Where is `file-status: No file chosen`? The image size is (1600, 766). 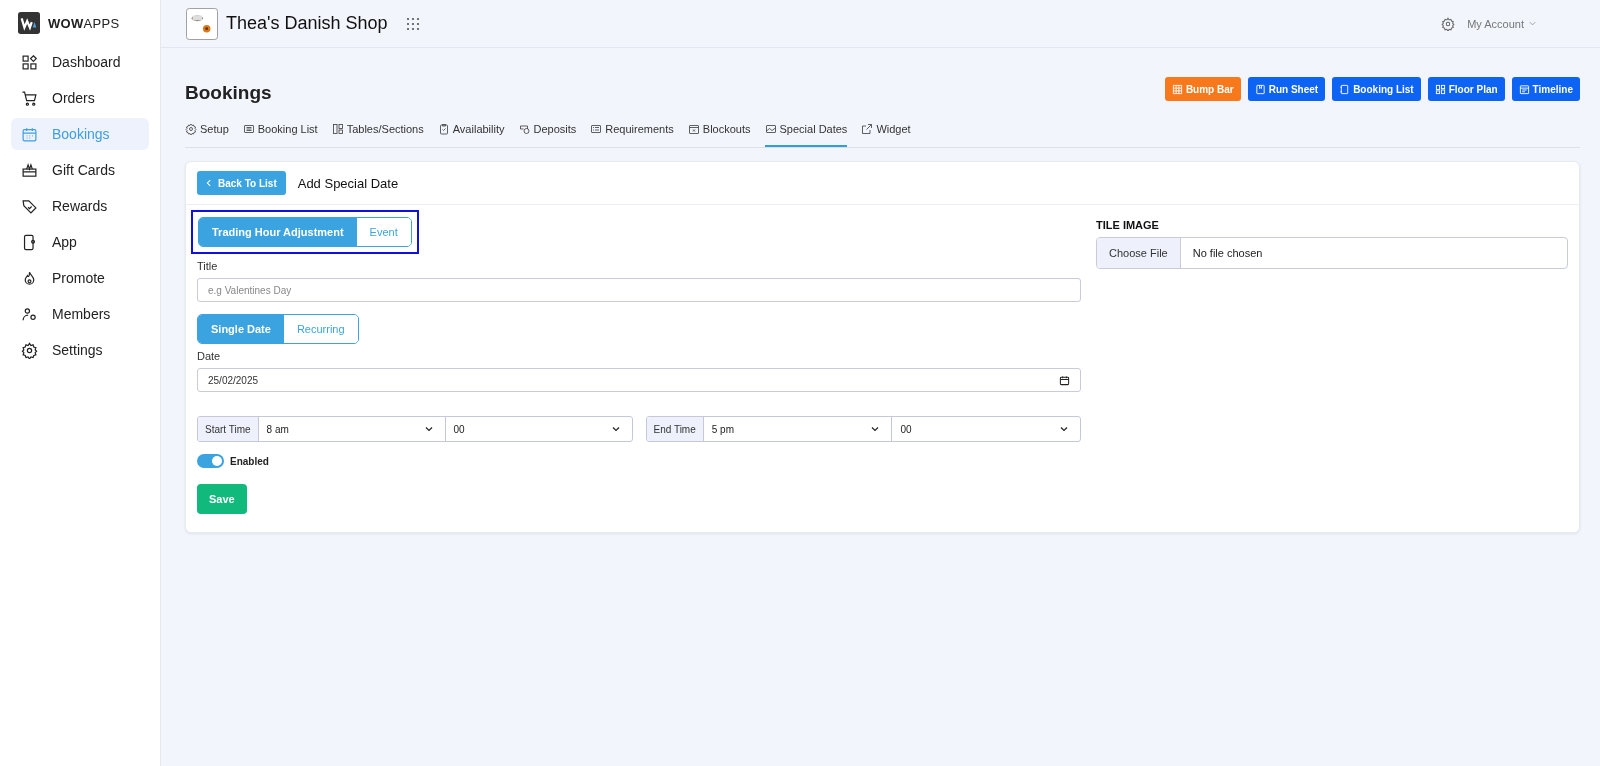 file-status: No file chosen is located at coordinates (1227, 253).